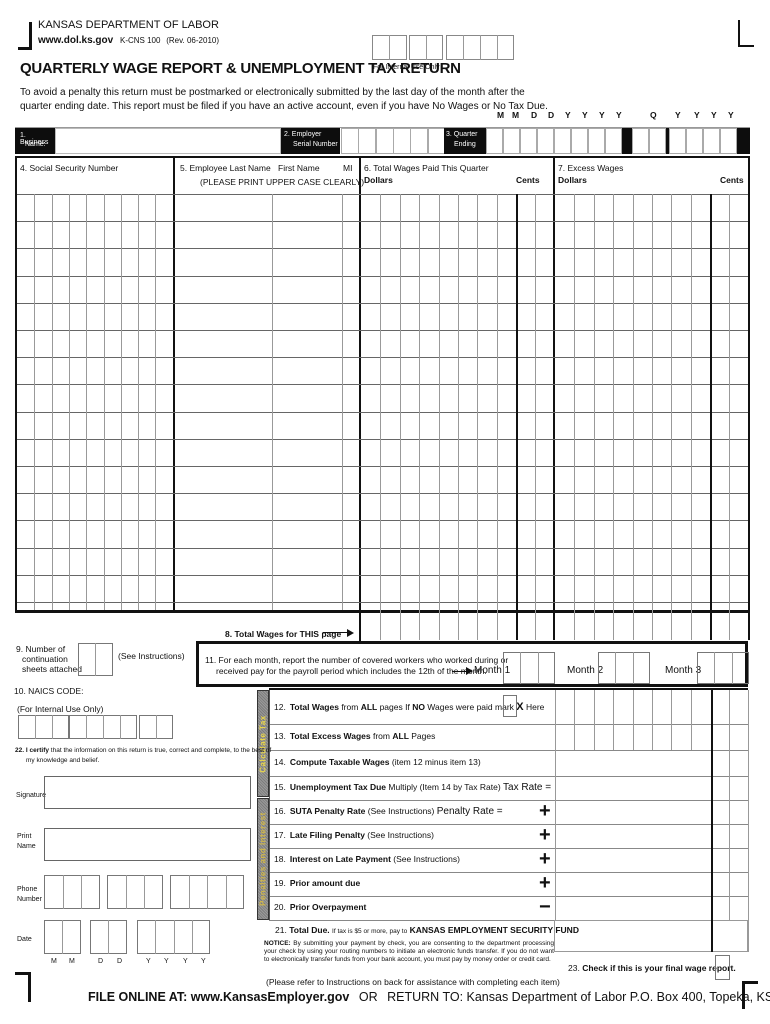 This screenshot has height=1024, width=770. I want to click on date-format-letter: D, so click(534, 115).